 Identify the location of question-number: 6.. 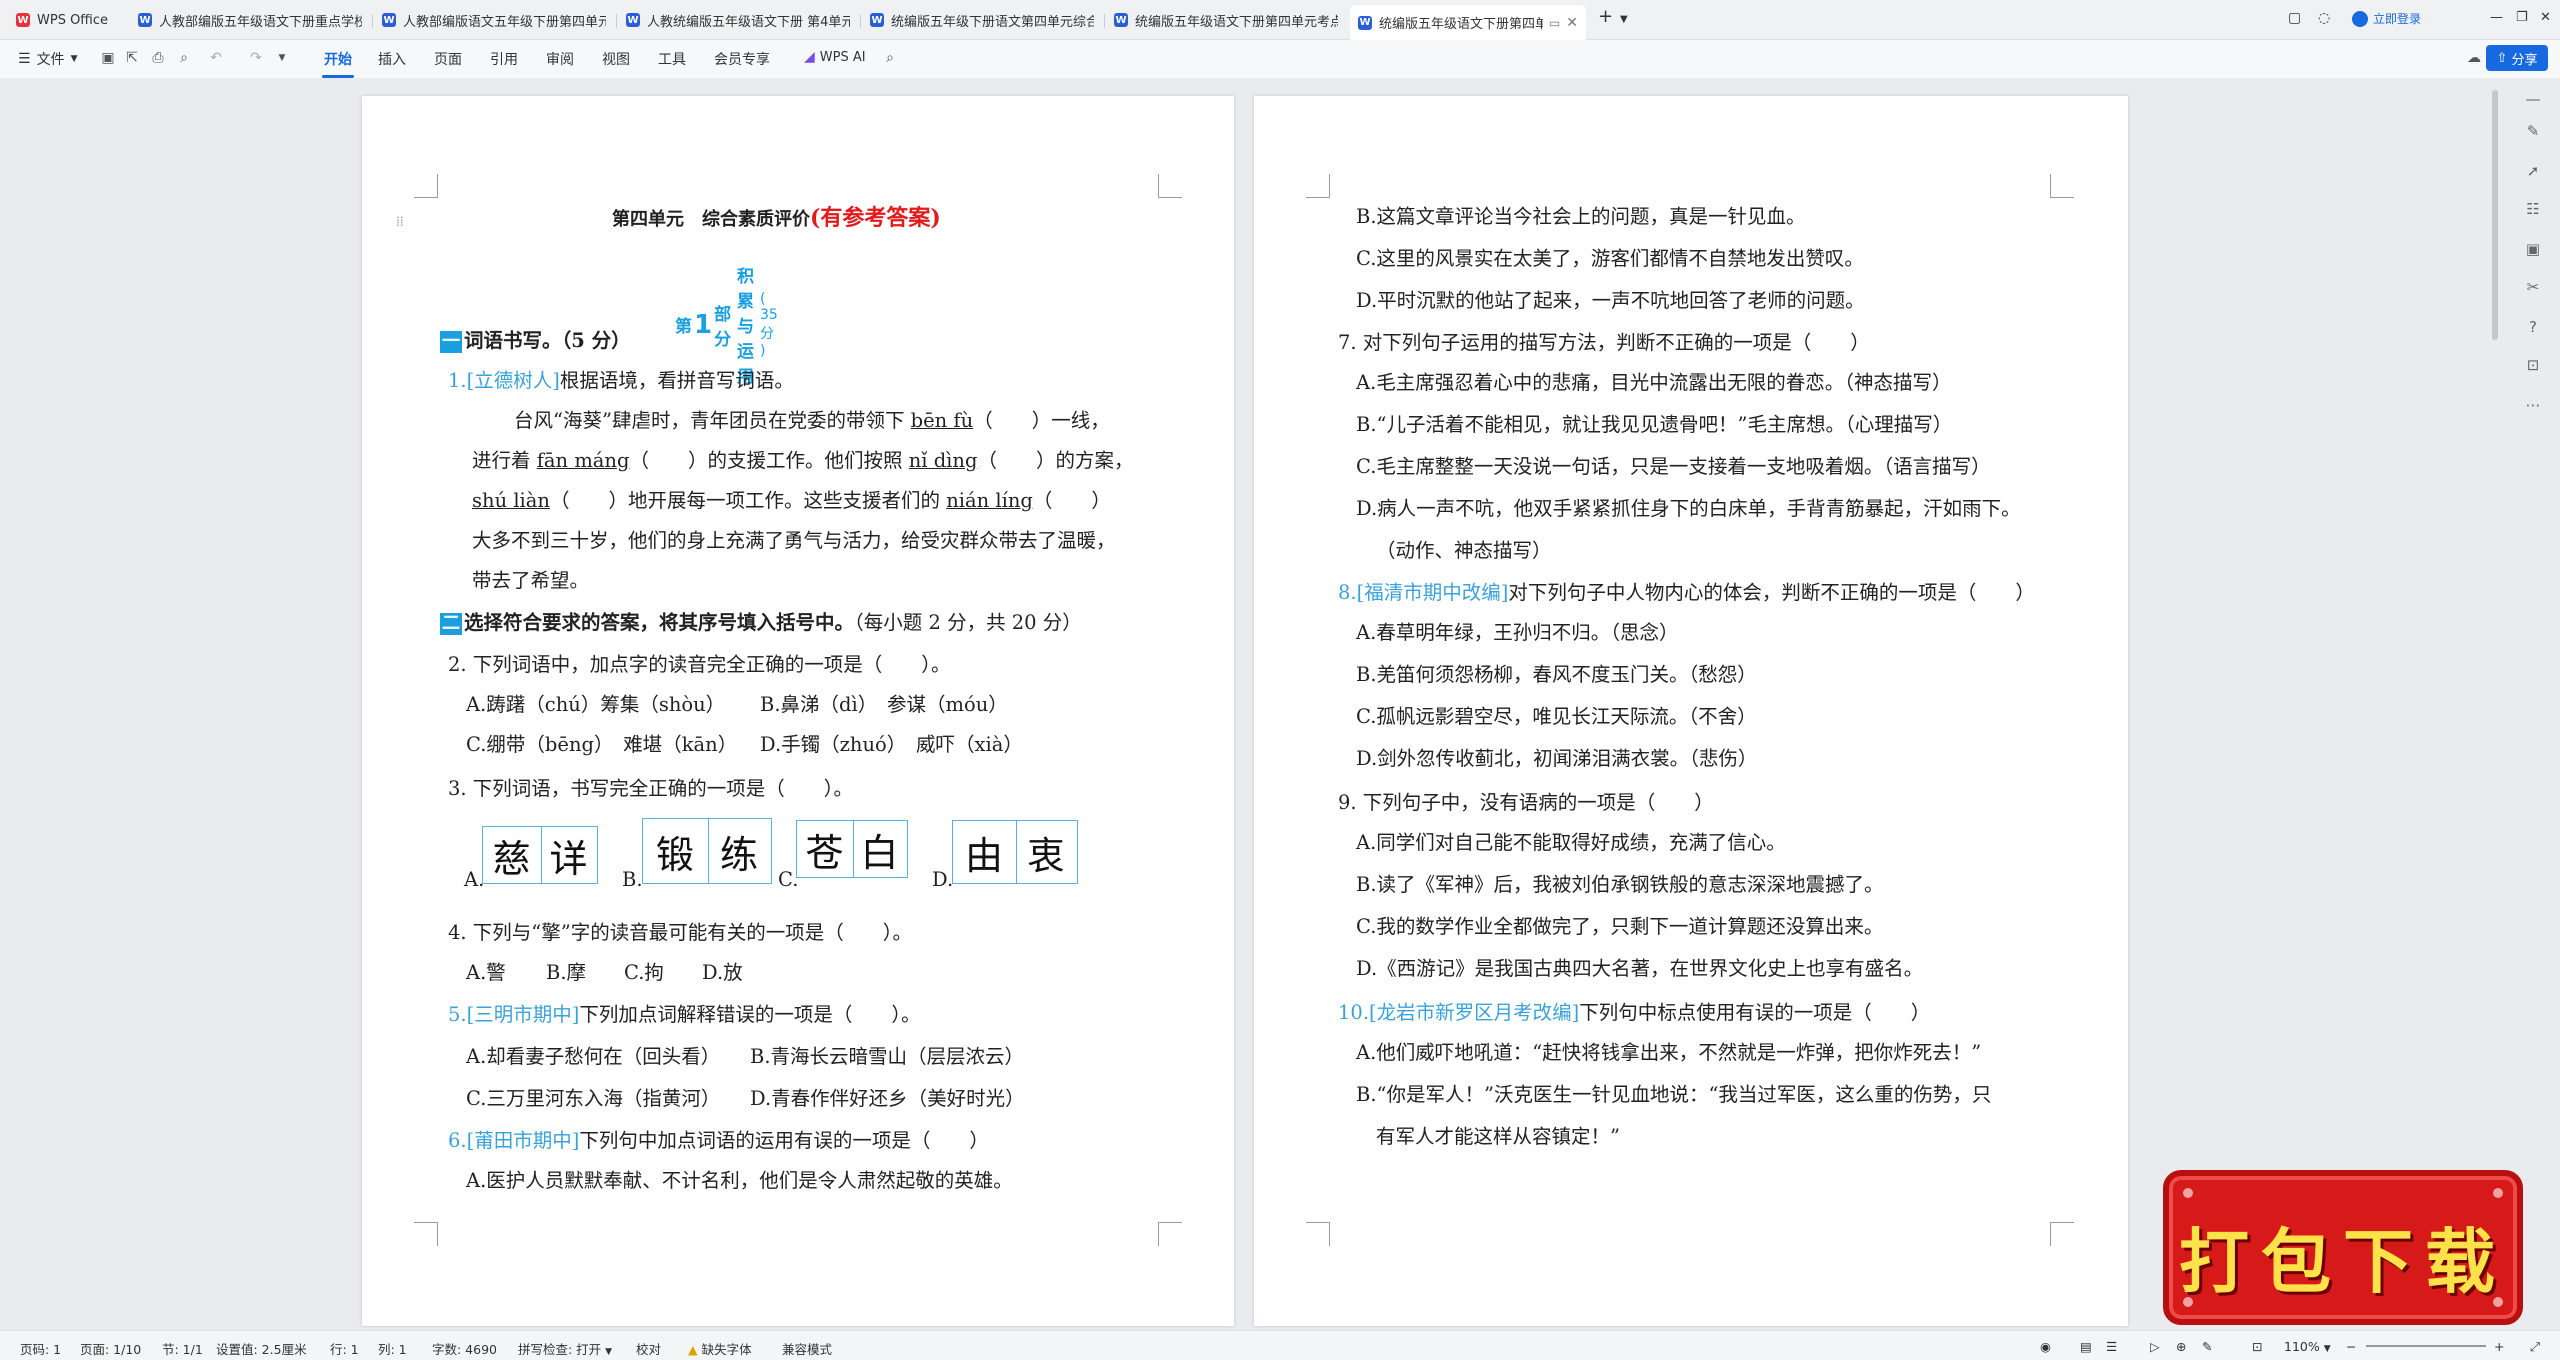
(457, 1140).